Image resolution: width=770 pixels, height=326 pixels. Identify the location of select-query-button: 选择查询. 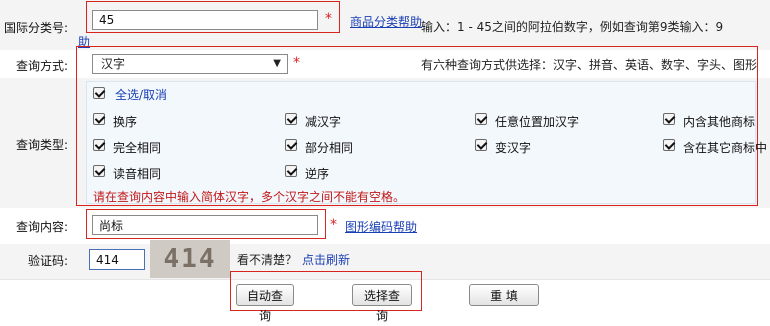
(382, 303).